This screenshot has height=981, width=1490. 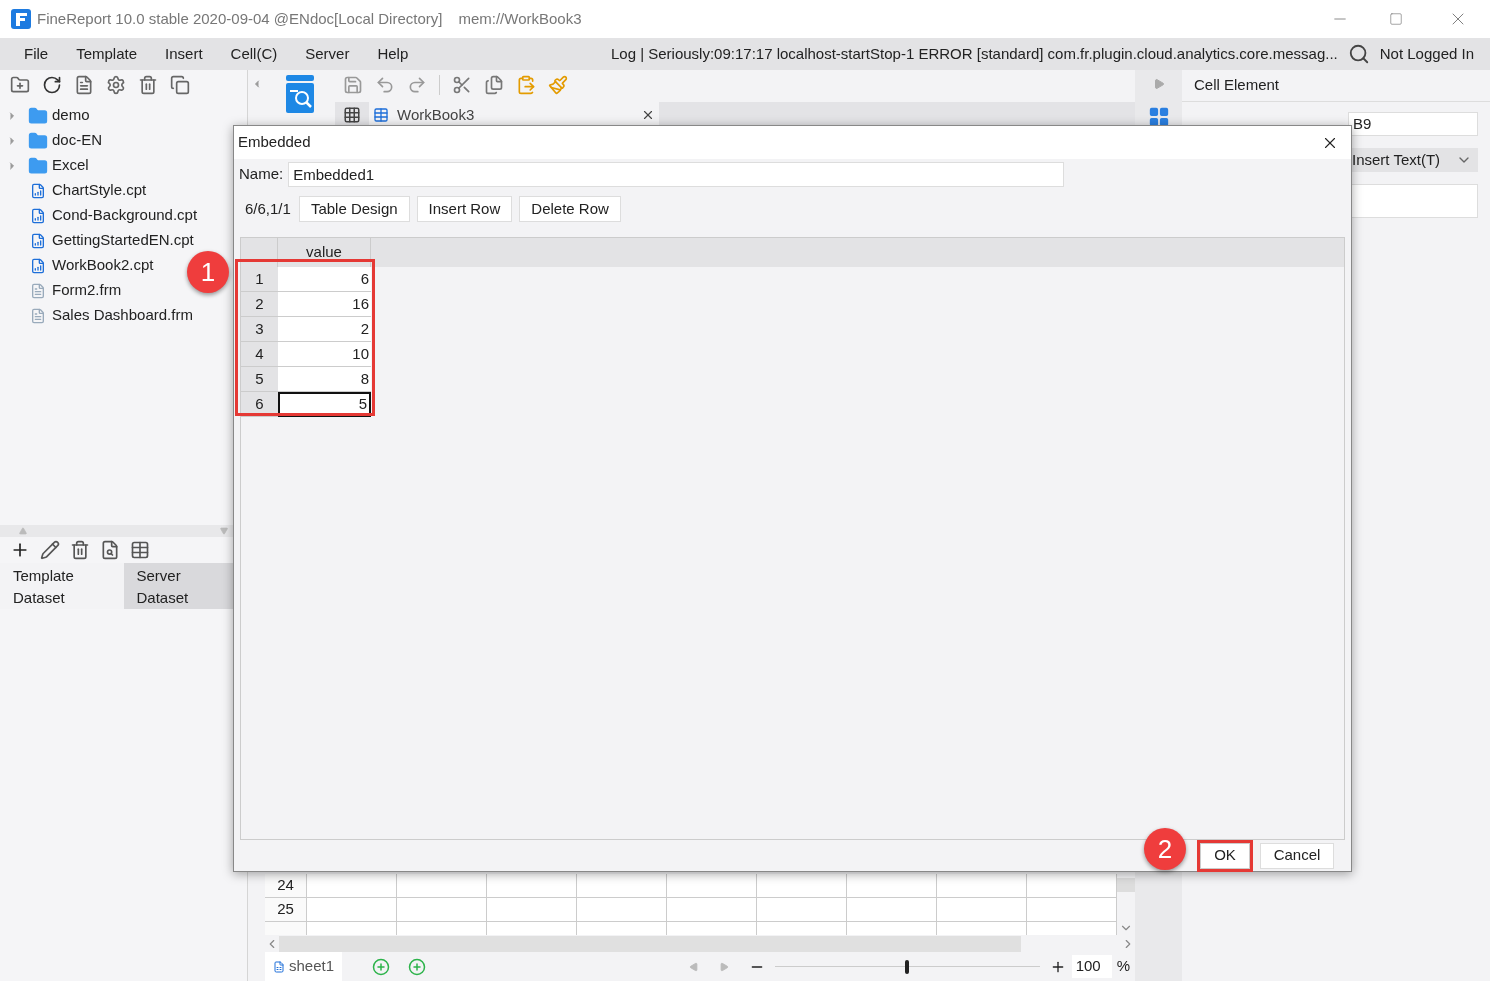 What do you see at coordinates (385, 85) in the screenshot?
I see `undo-icon` at bounding box center [385, 85].